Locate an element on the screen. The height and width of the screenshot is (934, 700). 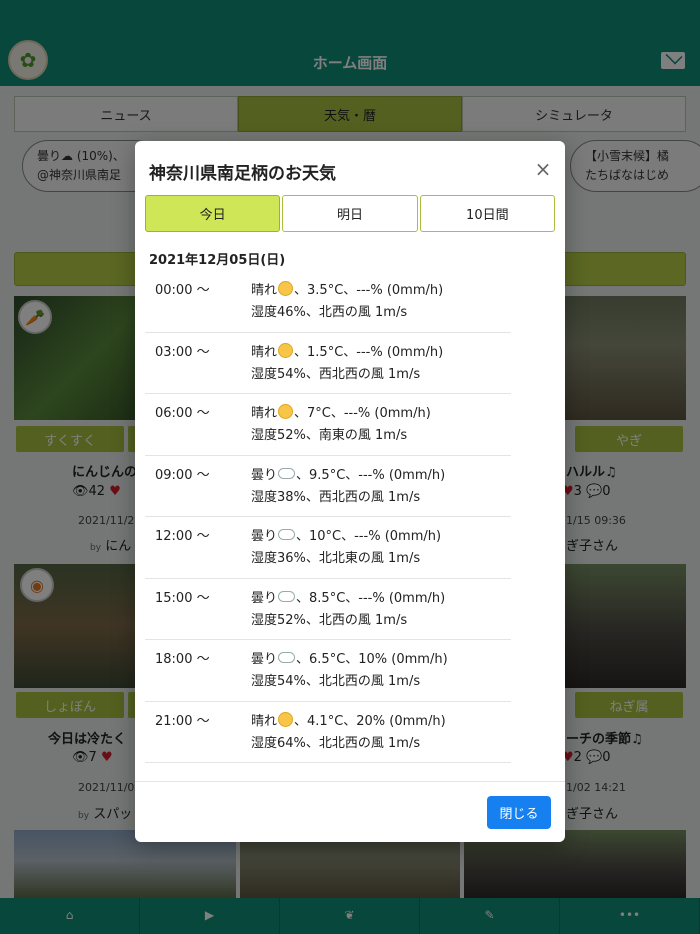
modal-footer-divider is located at coordinates (350, 781).